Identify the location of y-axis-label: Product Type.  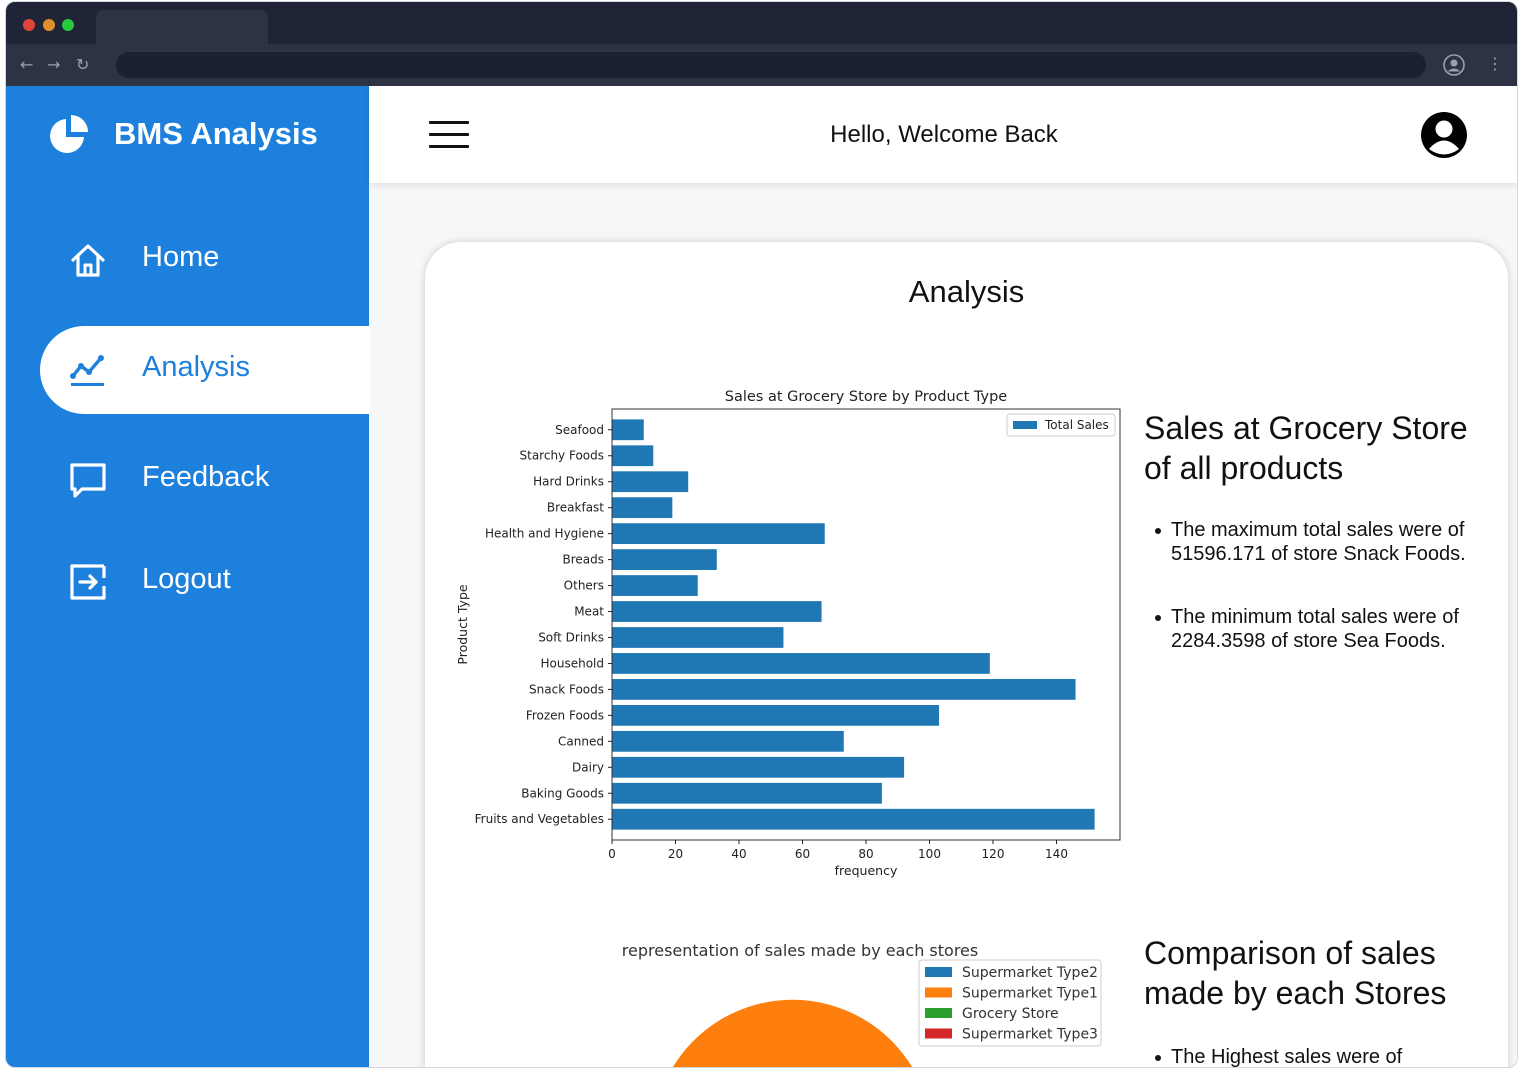
(462, 624).